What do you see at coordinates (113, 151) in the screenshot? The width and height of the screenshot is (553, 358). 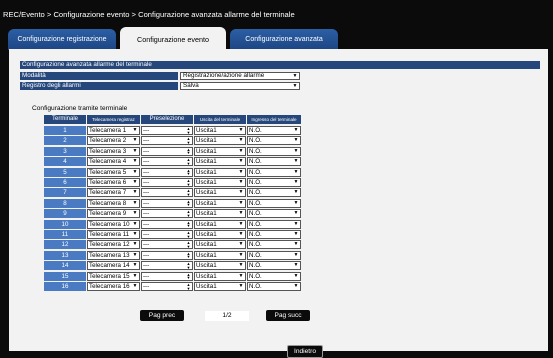 I see `camera-select: Telecamera 3 ▼` at bounding box center [113, 151].